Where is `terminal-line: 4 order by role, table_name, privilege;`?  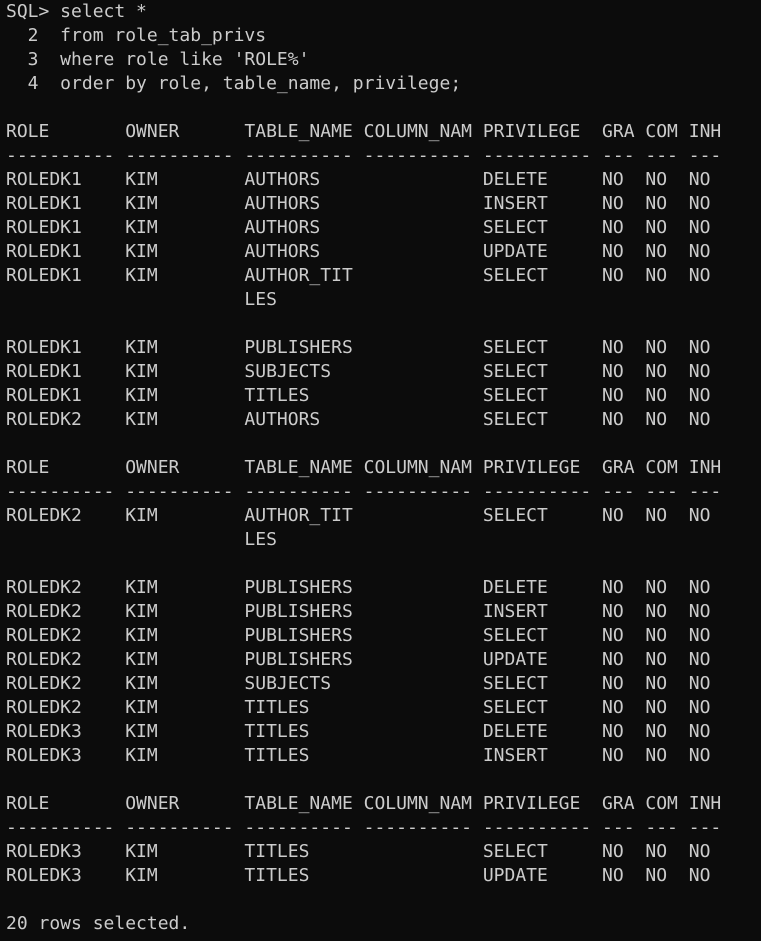
terminal-line: 4 order by role, table_name, privilege; is located at coordinates (234, 83).